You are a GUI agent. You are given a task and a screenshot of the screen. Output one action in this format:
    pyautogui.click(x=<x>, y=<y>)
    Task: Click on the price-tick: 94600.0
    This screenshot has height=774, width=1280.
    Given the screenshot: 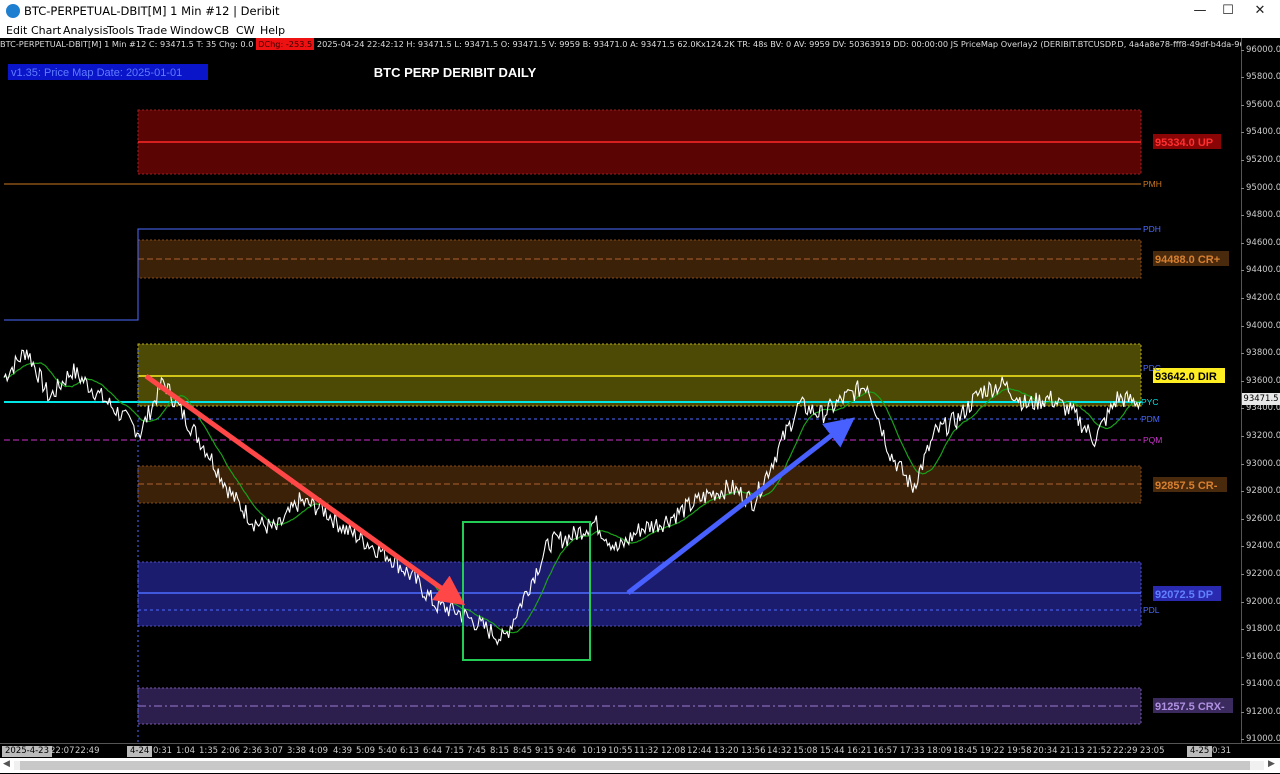 What is the action you would take?
    pyautogui.click(x=1260, y=243)
    